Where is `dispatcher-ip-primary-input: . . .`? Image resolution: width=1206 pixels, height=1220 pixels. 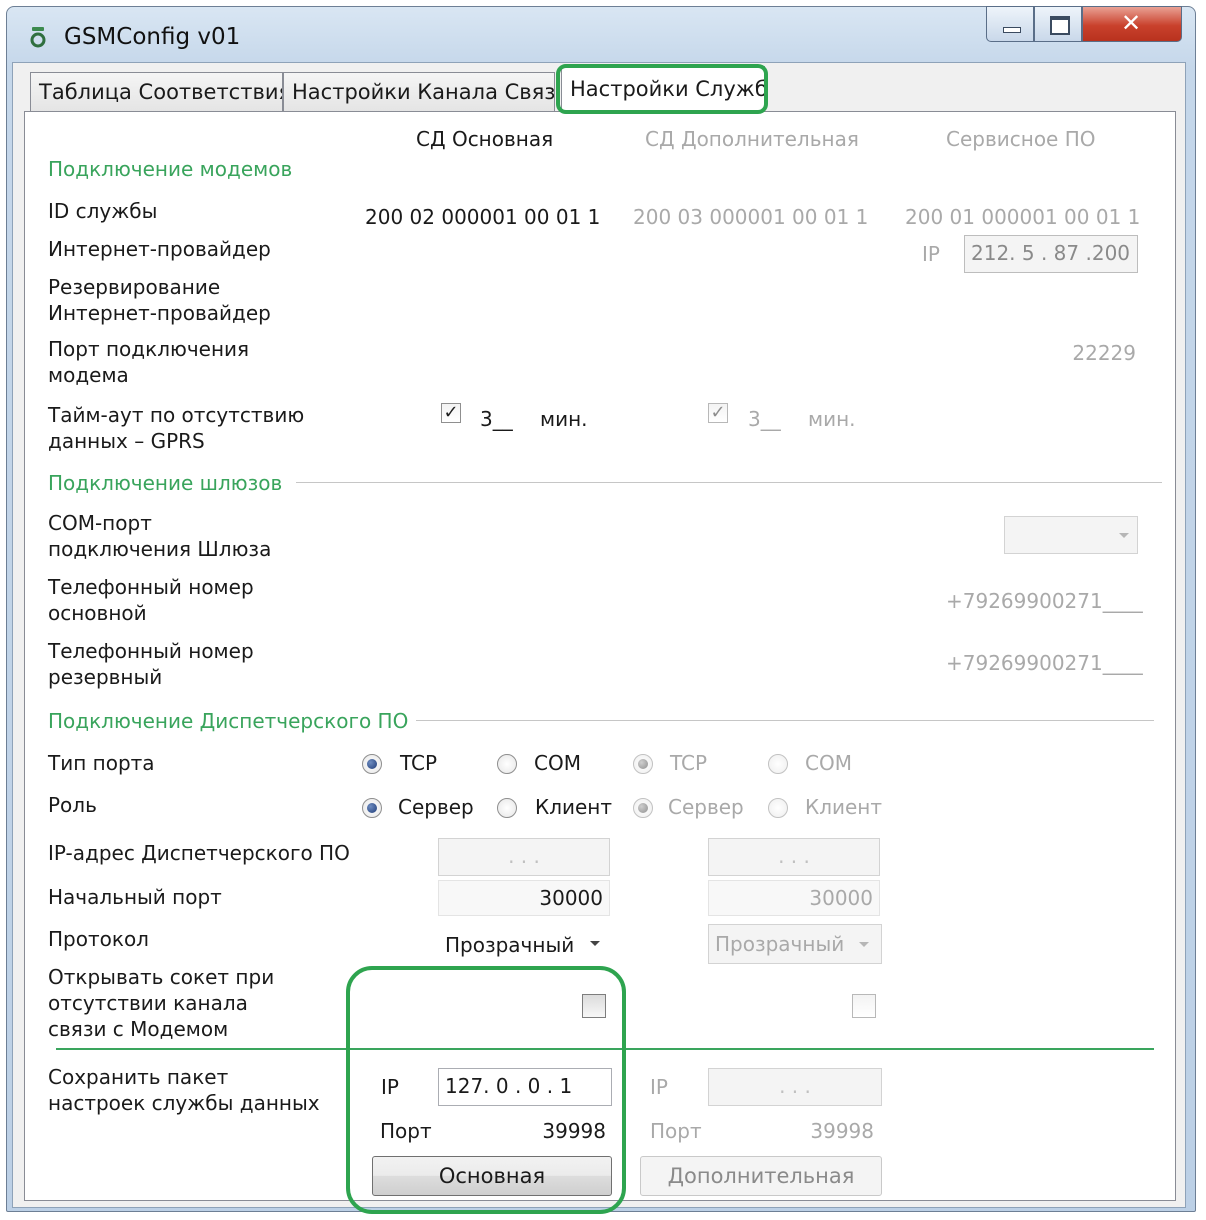
dispatcher-ip-primary-input: . . . is located at coordinates (524, 857).